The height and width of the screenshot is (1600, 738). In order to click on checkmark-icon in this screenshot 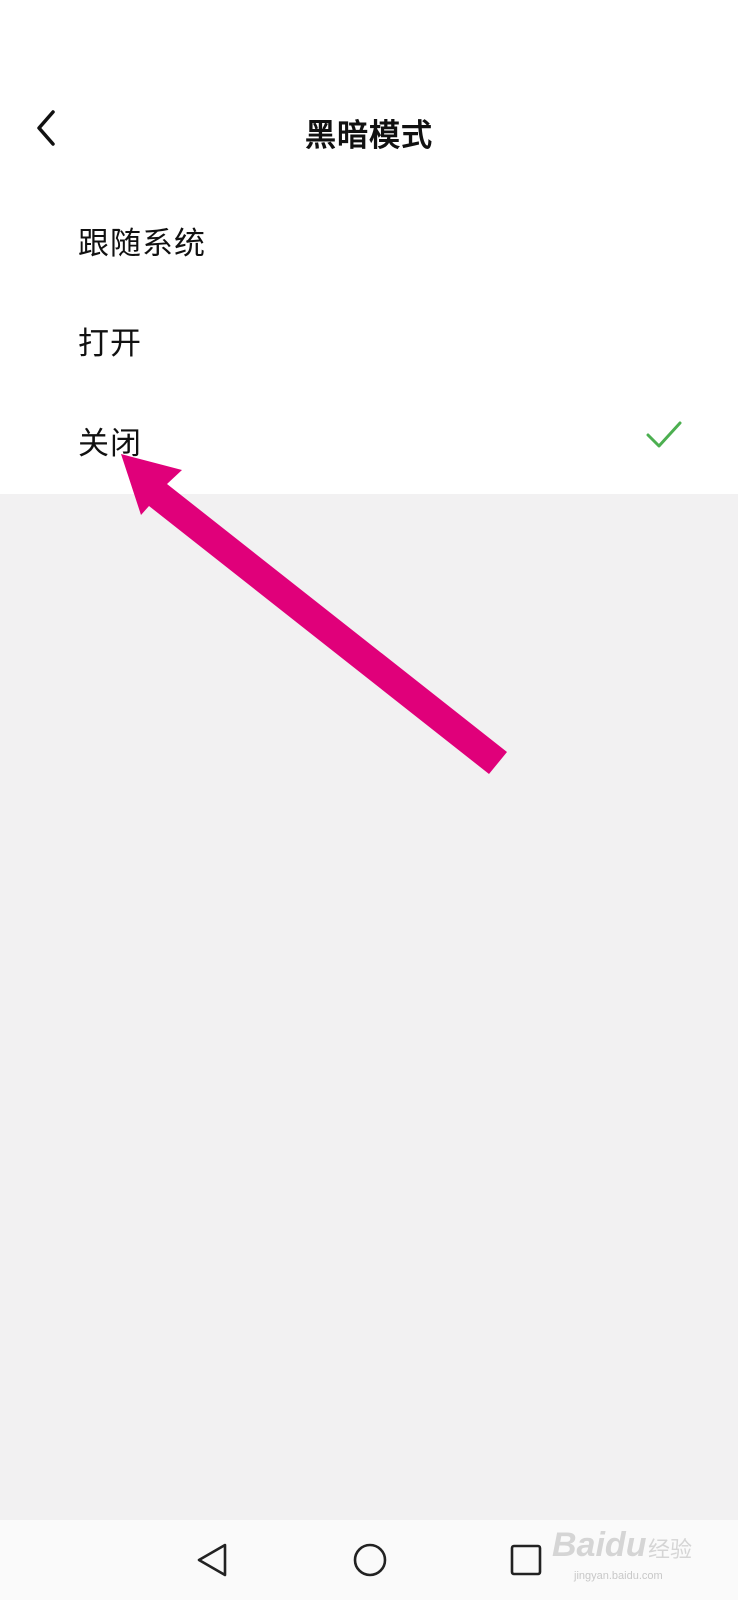, I will do `click(664, 434)`.